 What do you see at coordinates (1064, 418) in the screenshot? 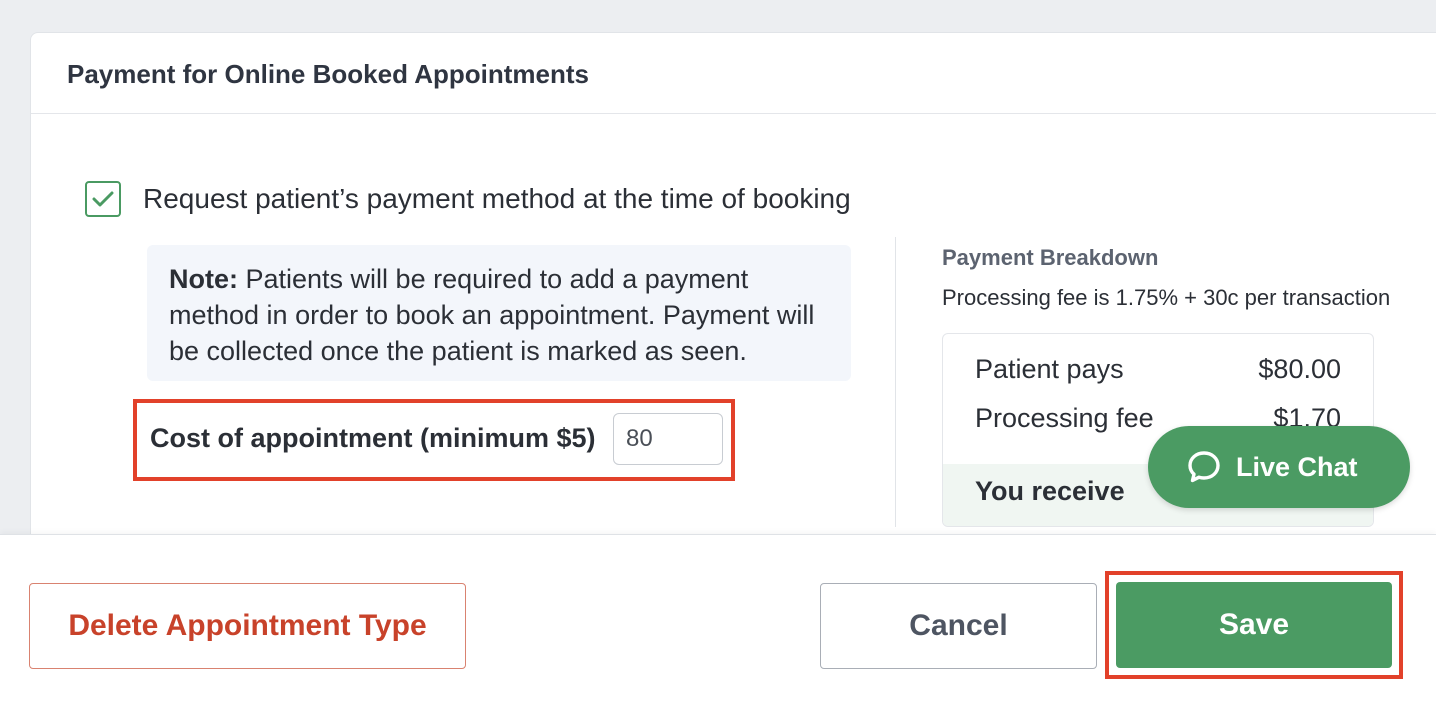
I see `breakdown-row-label: Processing fee` at bounding box center [1064, 418].